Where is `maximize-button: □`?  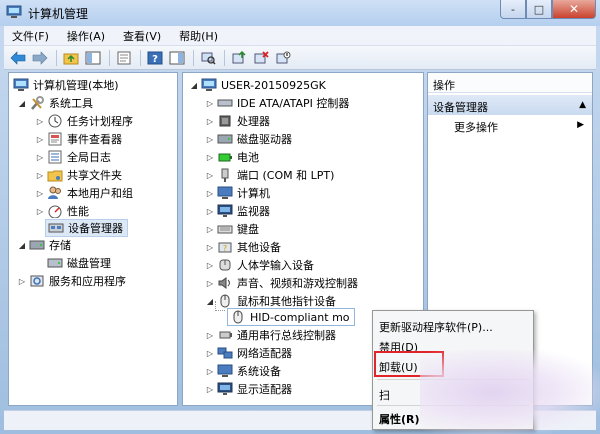 maximize-button: □ is located at coordinates (539, 9).